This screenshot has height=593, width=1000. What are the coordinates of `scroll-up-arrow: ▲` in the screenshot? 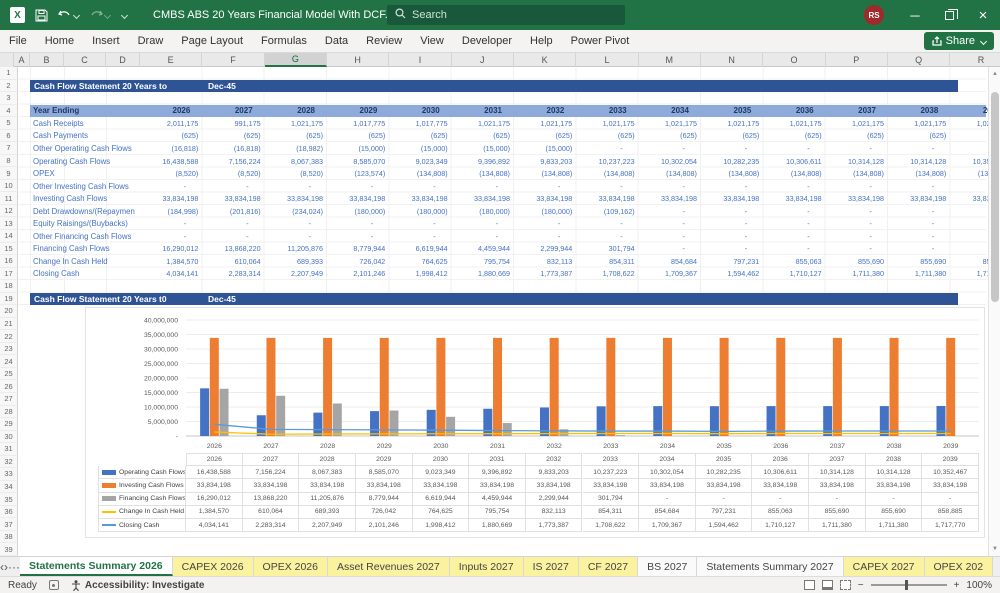 It's located at (994, 74).